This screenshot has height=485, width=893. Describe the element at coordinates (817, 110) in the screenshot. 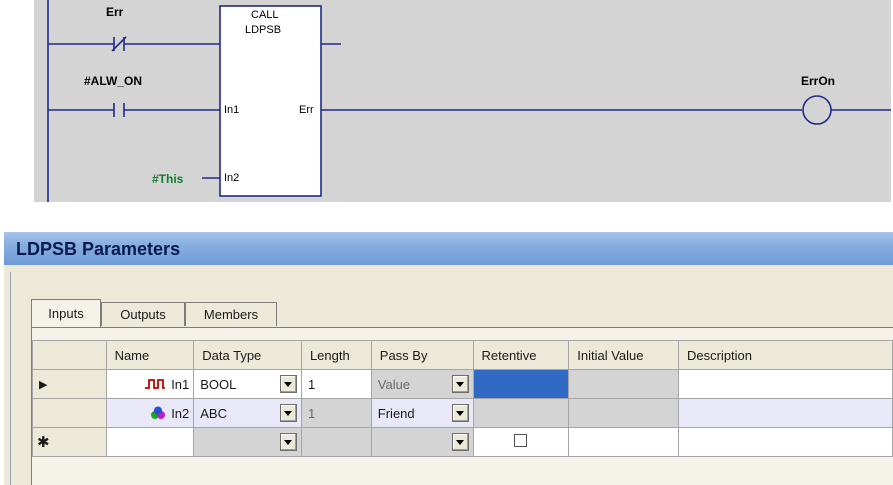

I see `coil-erron` at that location.